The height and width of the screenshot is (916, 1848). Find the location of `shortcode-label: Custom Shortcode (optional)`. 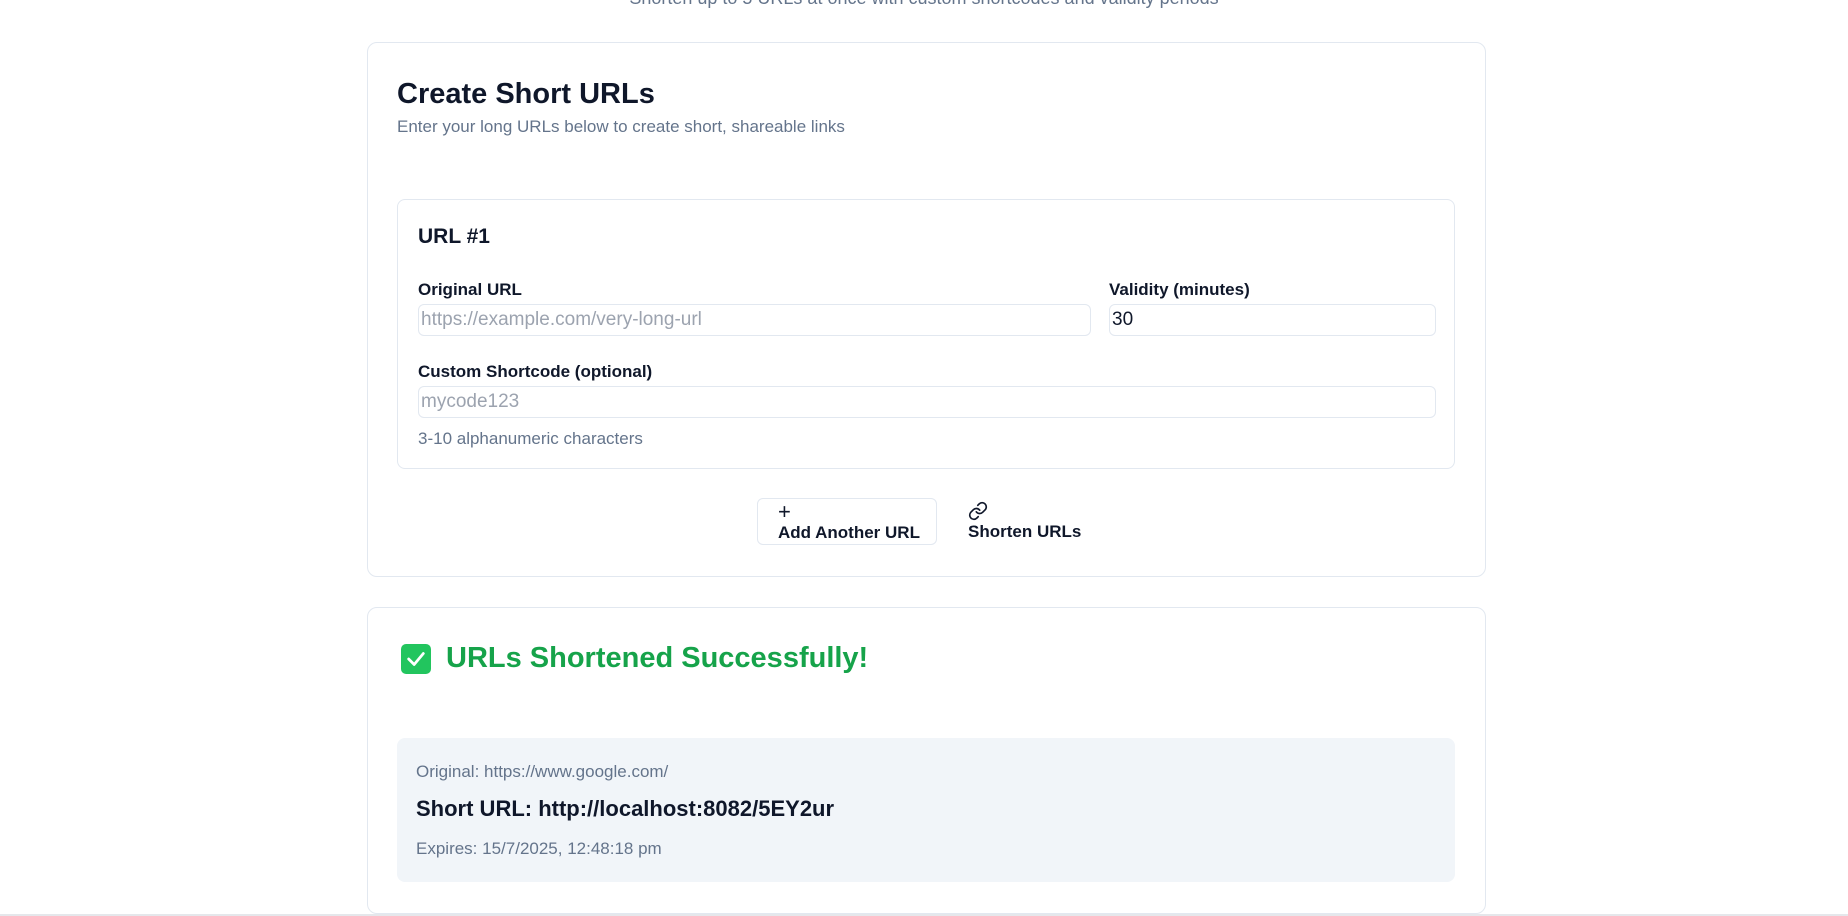

shortcode-label: Custom Shortcode (optional) is located at coordinates (535, 371).